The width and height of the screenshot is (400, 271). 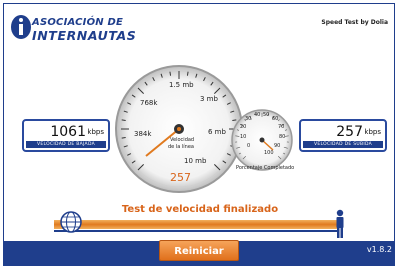 What do you see at coordinates (143, 134) in the screenshot?
I see `speed-tick-384k: 384k` at bounding box center [143, 134].